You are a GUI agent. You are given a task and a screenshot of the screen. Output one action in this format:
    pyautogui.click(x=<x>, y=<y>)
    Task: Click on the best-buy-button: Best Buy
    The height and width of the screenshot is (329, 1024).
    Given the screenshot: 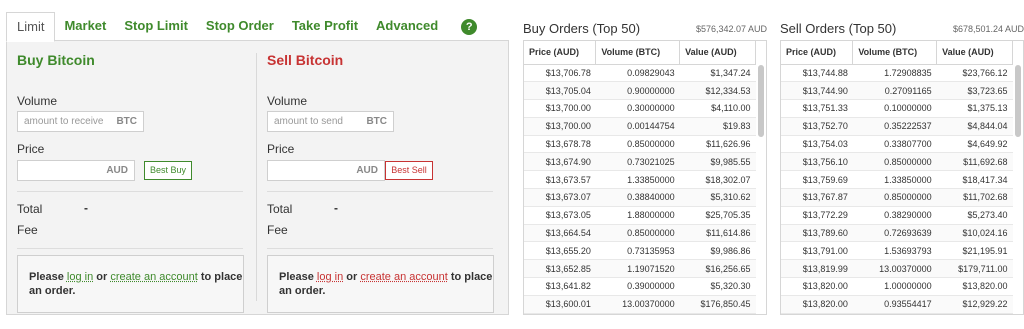 What is the action you would take?
    pyautogui.click(x=168, y=170)
    